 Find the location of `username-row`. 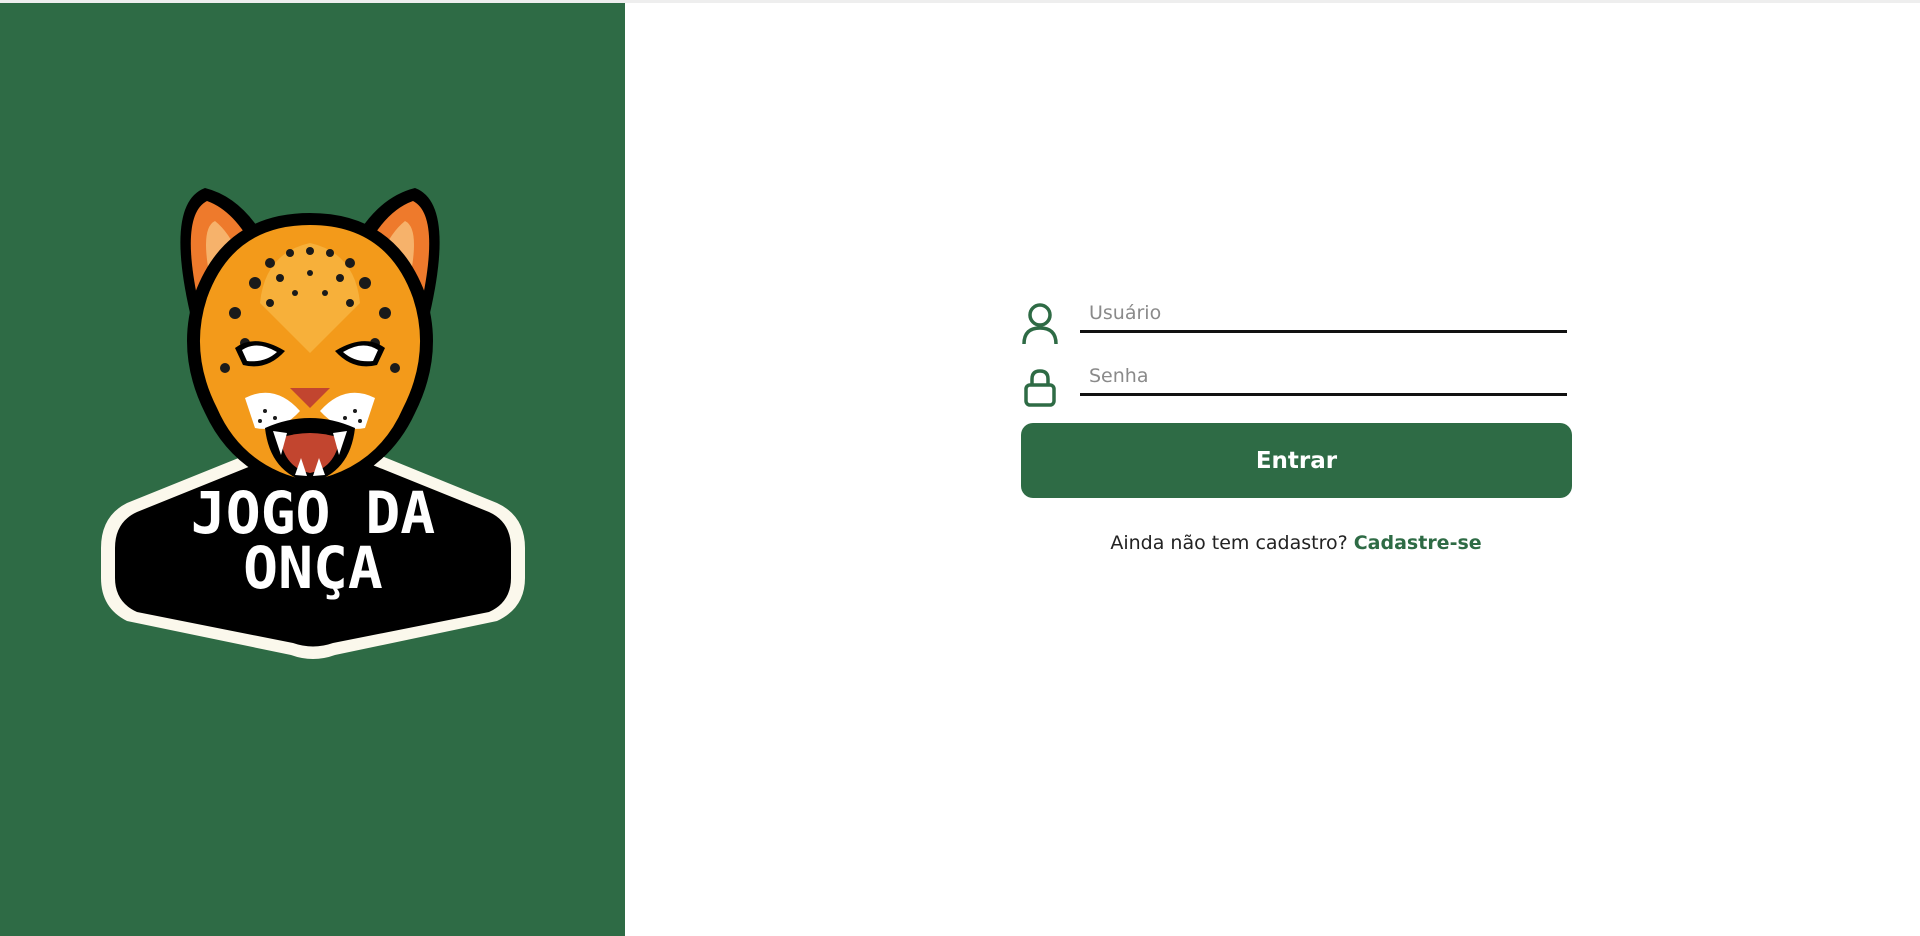

username-row is located at coordinates (1296, 320).